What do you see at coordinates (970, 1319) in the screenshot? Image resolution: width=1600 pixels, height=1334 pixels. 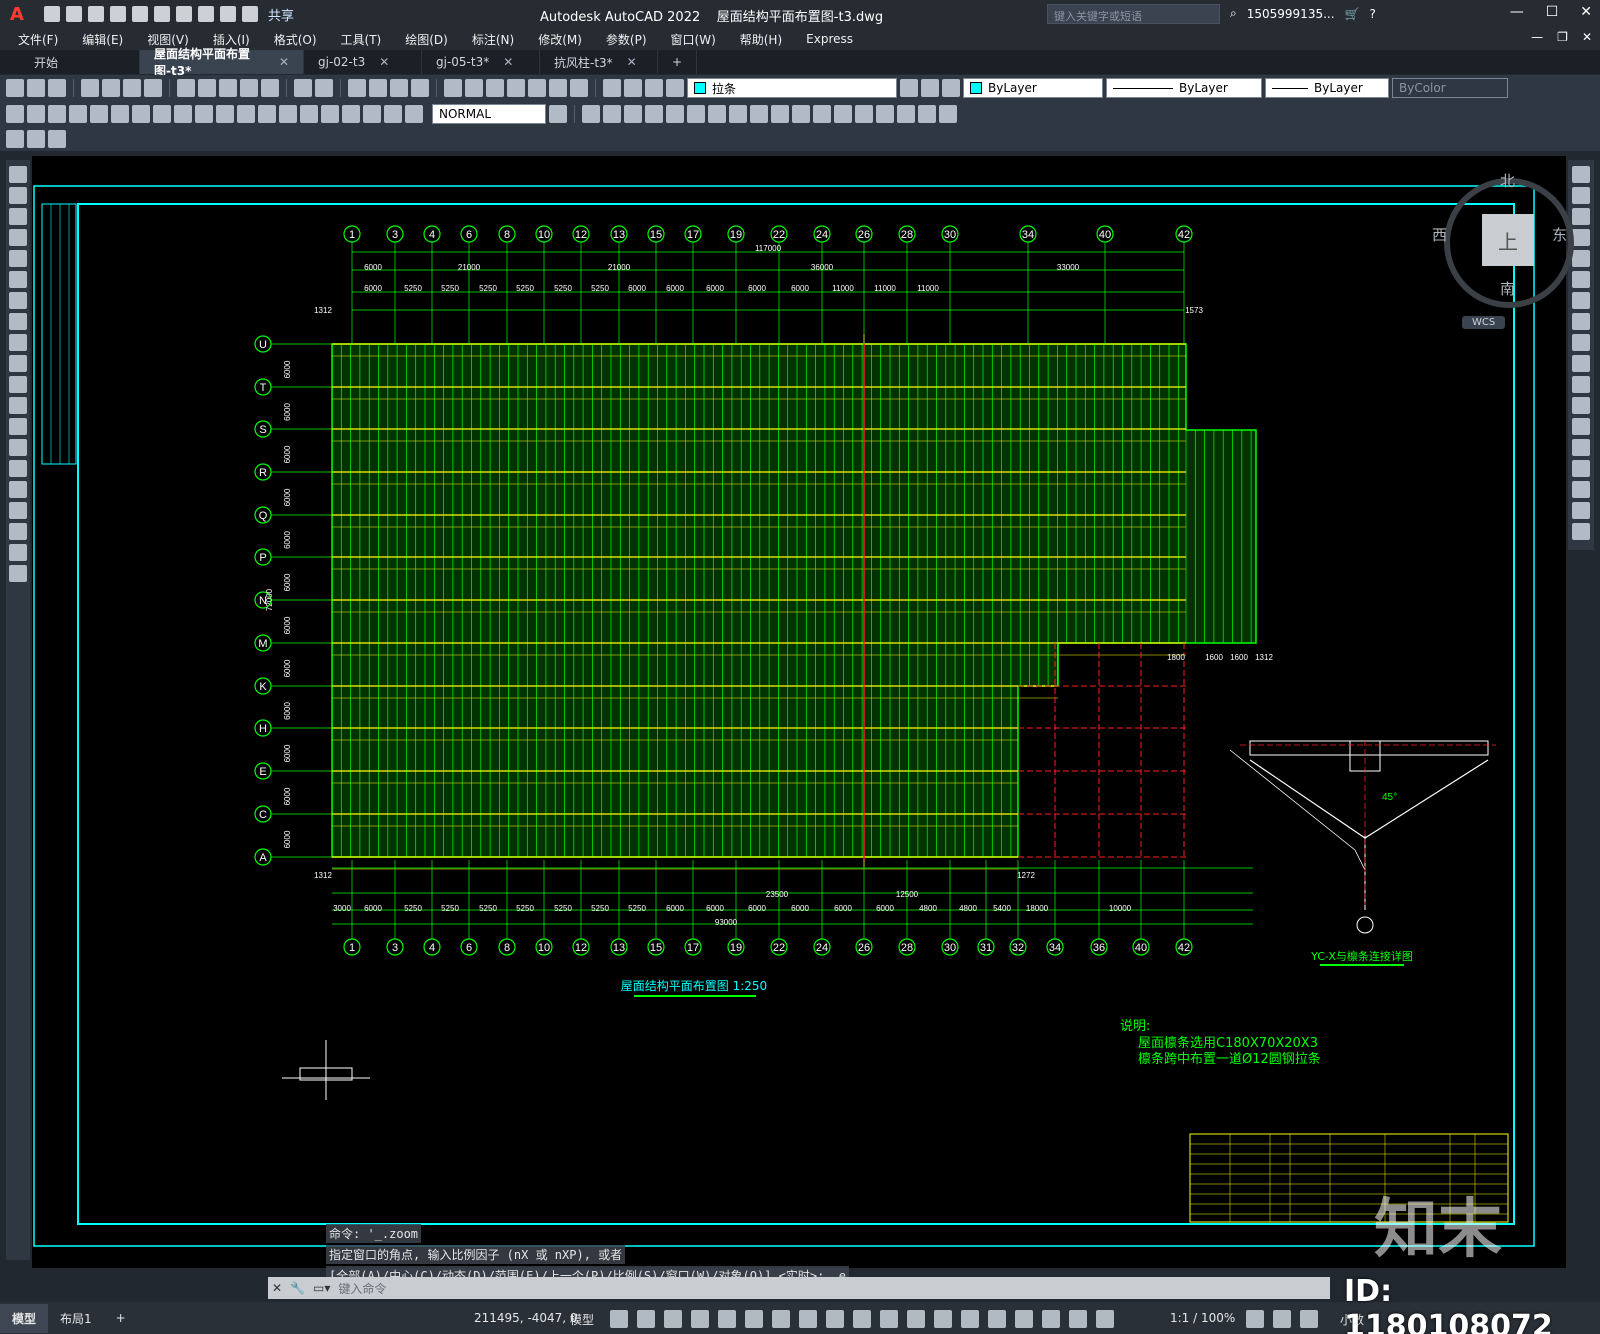 I see `dynamic-ucs-icon` at bounding box center [970, 1319].